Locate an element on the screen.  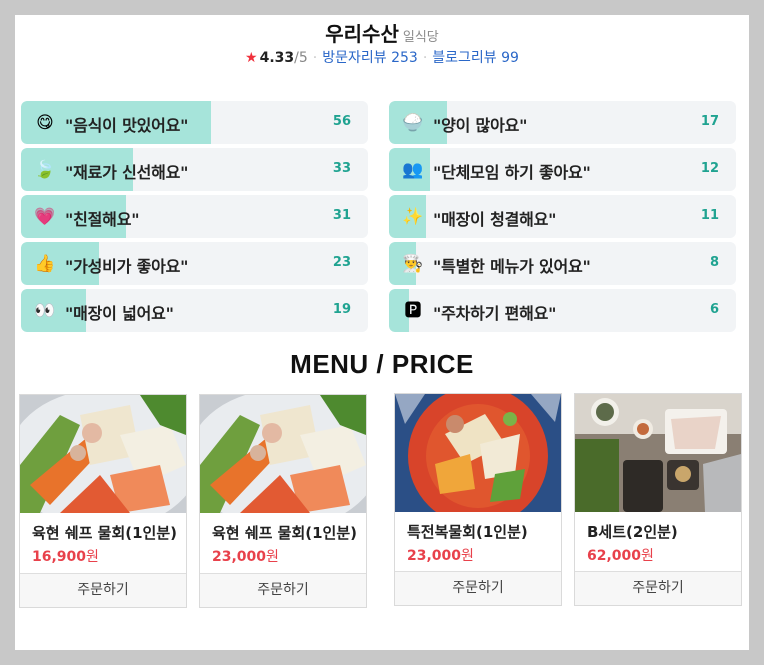
menu-card: 육현 쉐프 물회(1인분) 23,000원 주문하기 is located at coordinates (283, 501).